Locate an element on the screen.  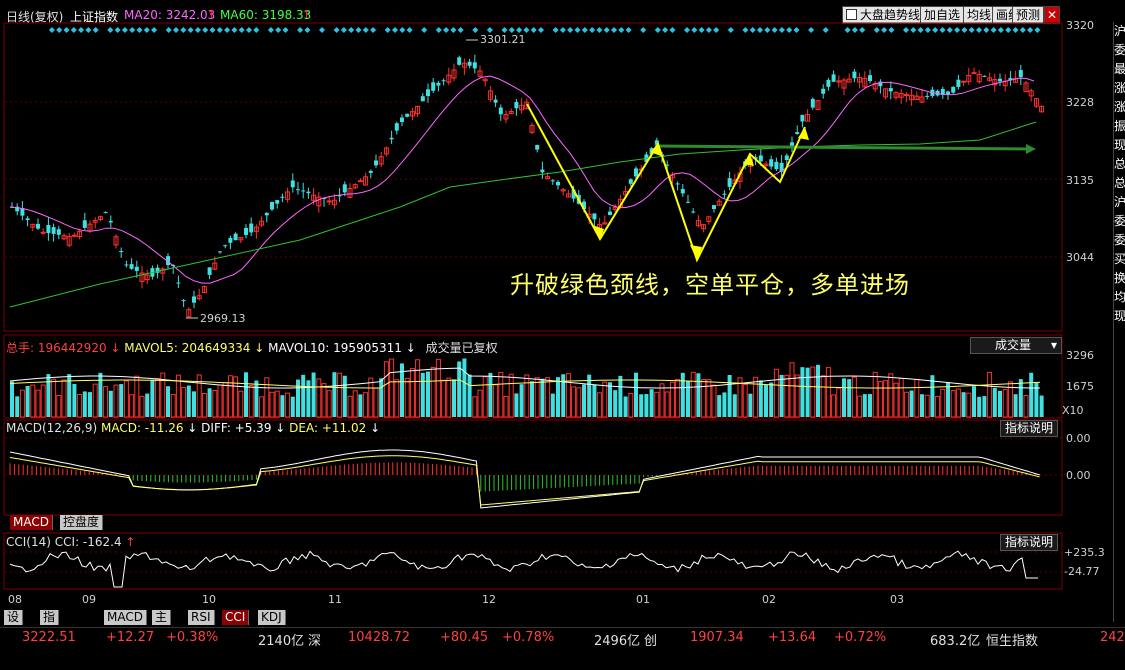
cci-axis-label: -24.77 is located at coordinates (1082, 571).